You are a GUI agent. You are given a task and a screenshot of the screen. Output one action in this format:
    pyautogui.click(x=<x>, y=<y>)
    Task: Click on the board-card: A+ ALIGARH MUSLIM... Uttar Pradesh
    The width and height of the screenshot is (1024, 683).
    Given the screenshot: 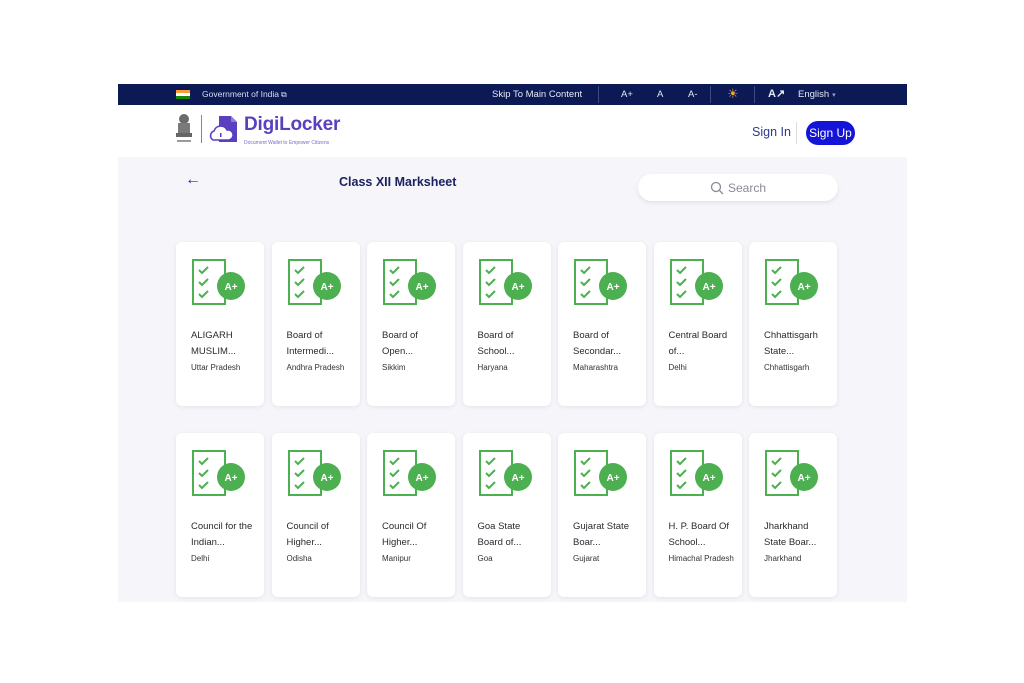 What is the action you would take?
    pyautogui.click(x=220, y=324)
    